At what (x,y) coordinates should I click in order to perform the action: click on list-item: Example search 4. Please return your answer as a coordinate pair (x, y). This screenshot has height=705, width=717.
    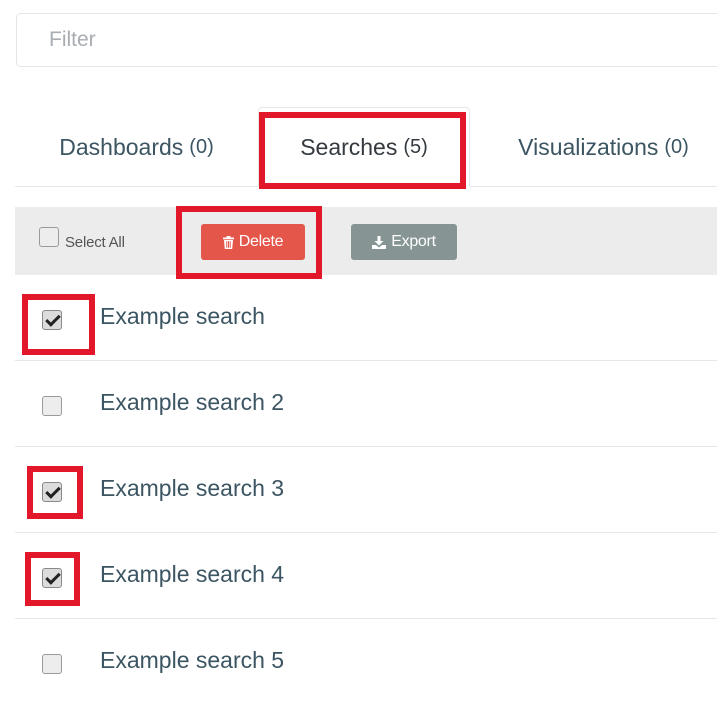
    Looking at the image, I should click on (366, 576).